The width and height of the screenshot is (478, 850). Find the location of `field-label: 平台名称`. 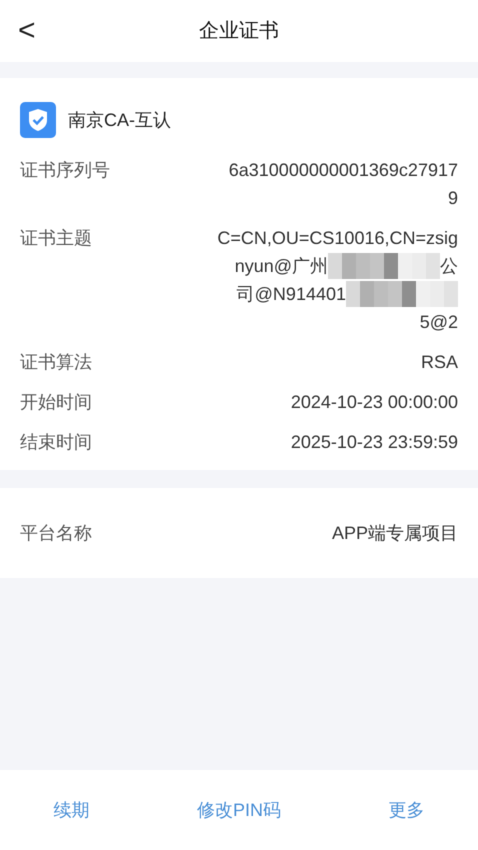

field-label: 平台名称 is located at coordinates (56, 533).